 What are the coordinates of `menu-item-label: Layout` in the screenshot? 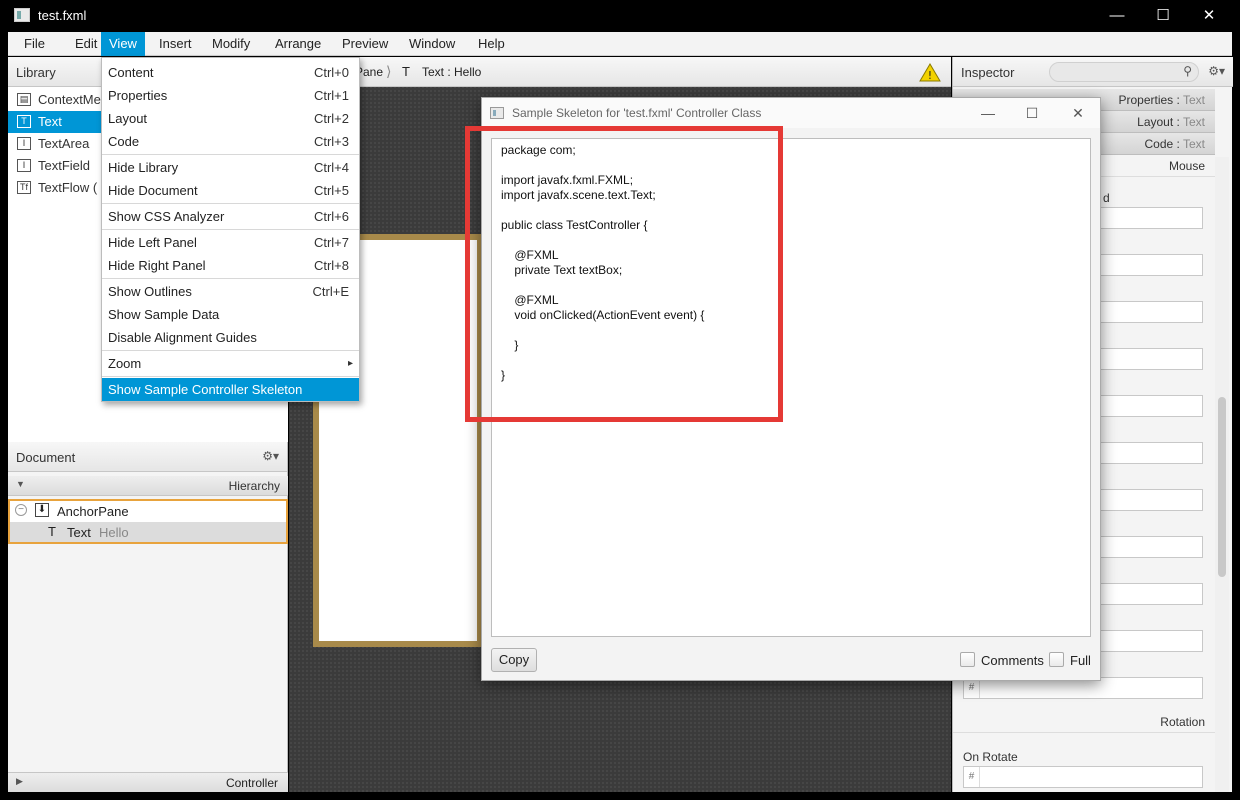 It's located at (128, 118).